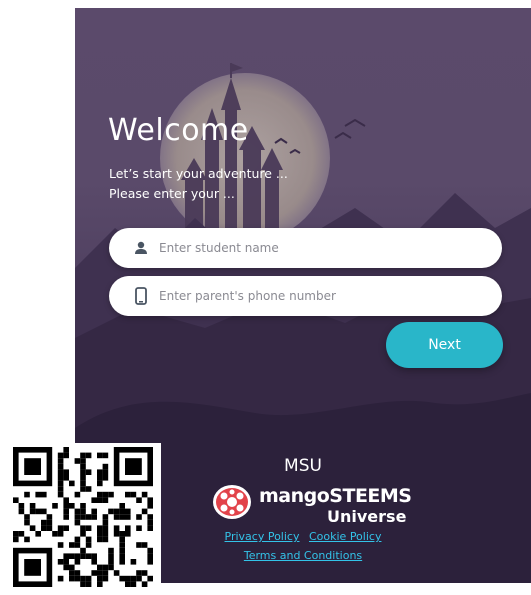 This screenshot has width=531, height=595. Describe the element at coordinates (141, 248) in the screenshot. I see `person-icon` at that location.